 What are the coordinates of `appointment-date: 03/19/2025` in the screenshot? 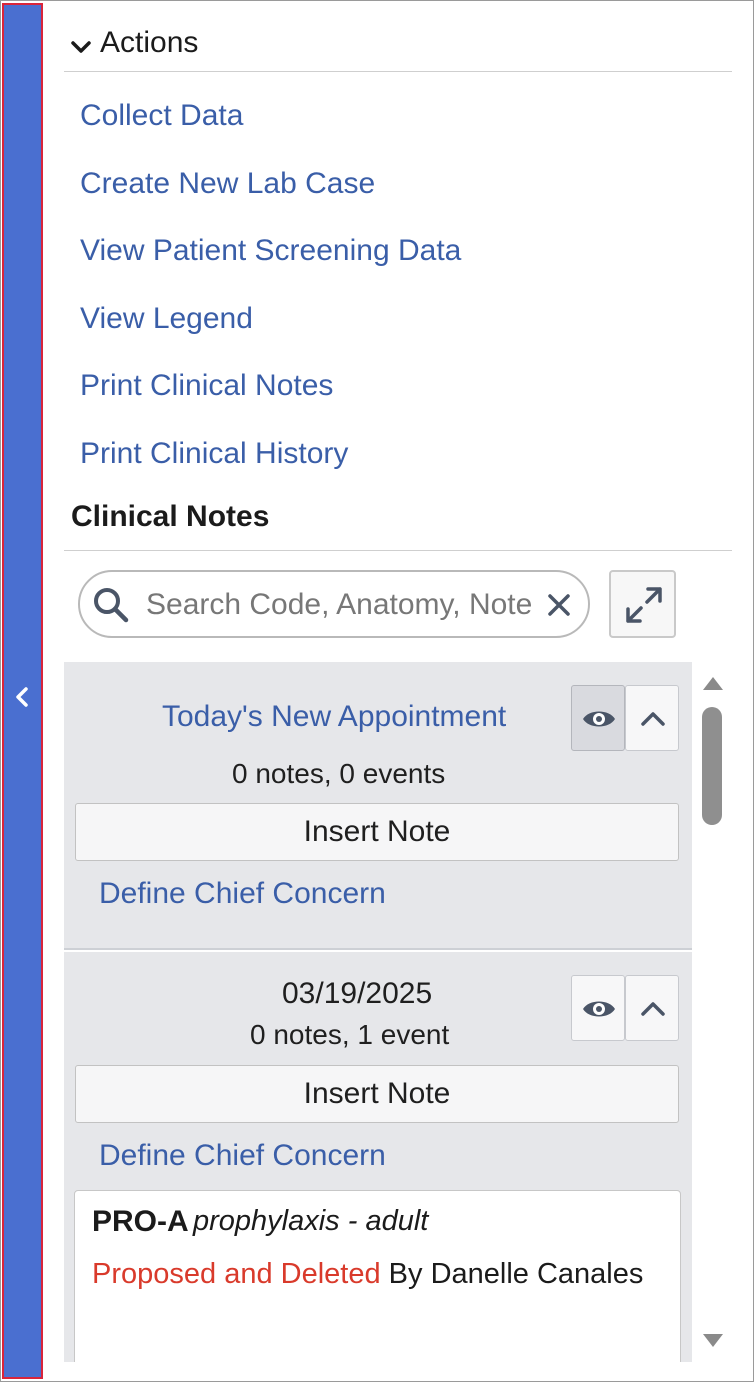 It's located at (357, 993).